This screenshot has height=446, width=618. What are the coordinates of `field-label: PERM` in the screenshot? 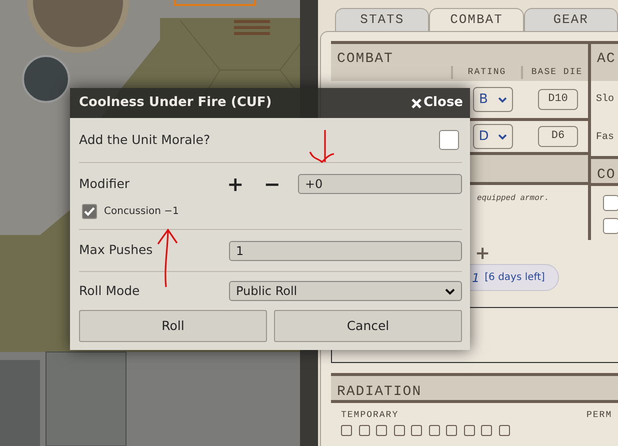 It's located at (599, 415).